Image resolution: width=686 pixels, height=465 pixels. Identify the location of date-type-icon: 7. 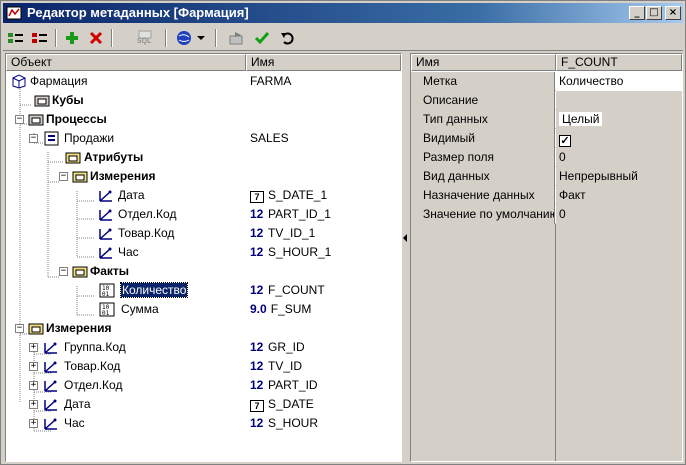
(257, 197).